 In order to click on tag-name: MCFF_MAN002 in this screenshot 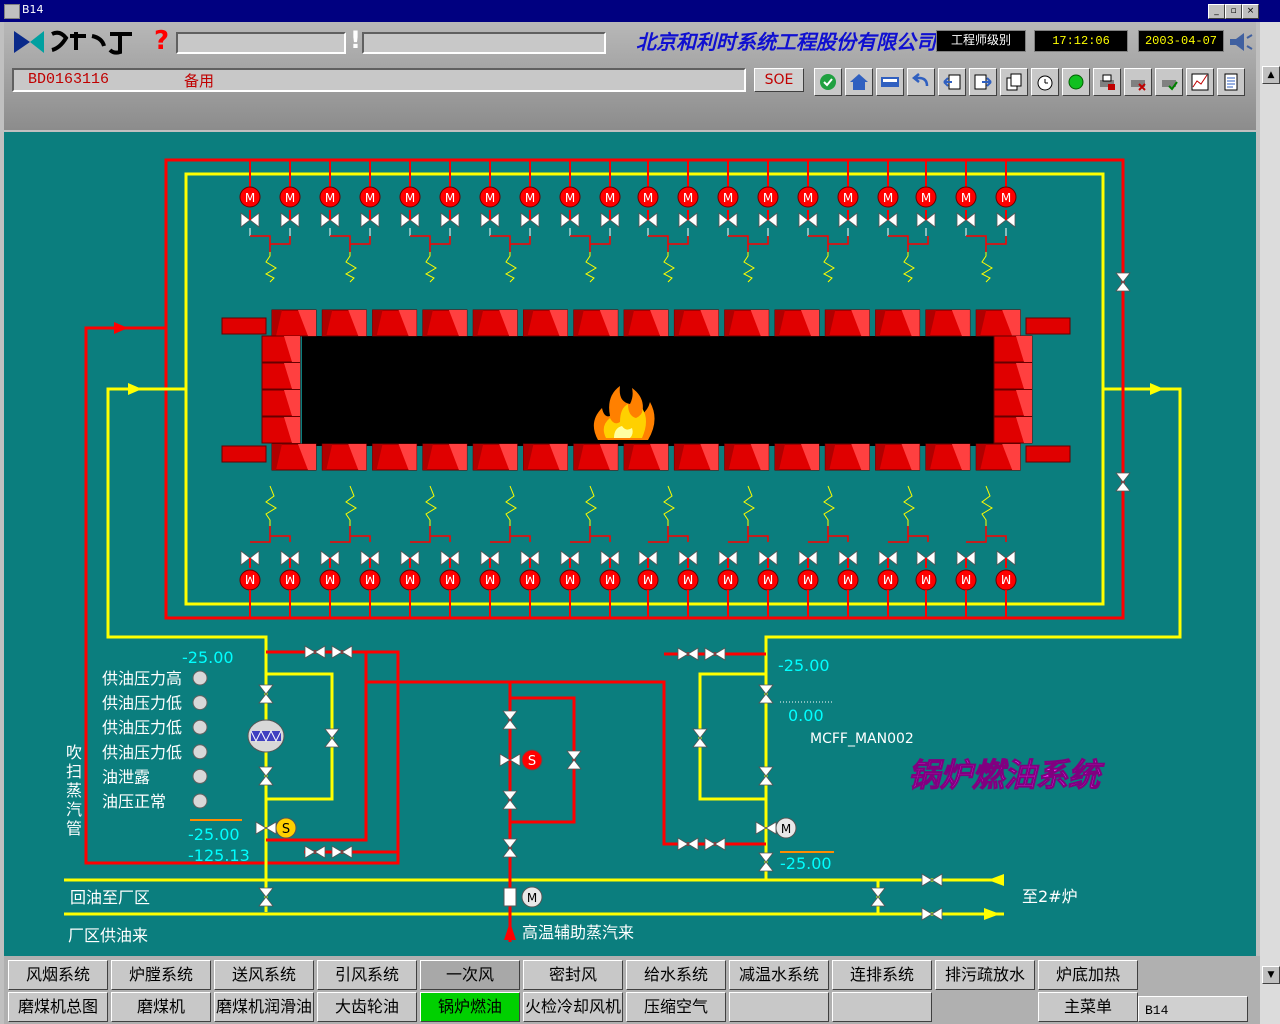, I will do `click(862, 739)`.